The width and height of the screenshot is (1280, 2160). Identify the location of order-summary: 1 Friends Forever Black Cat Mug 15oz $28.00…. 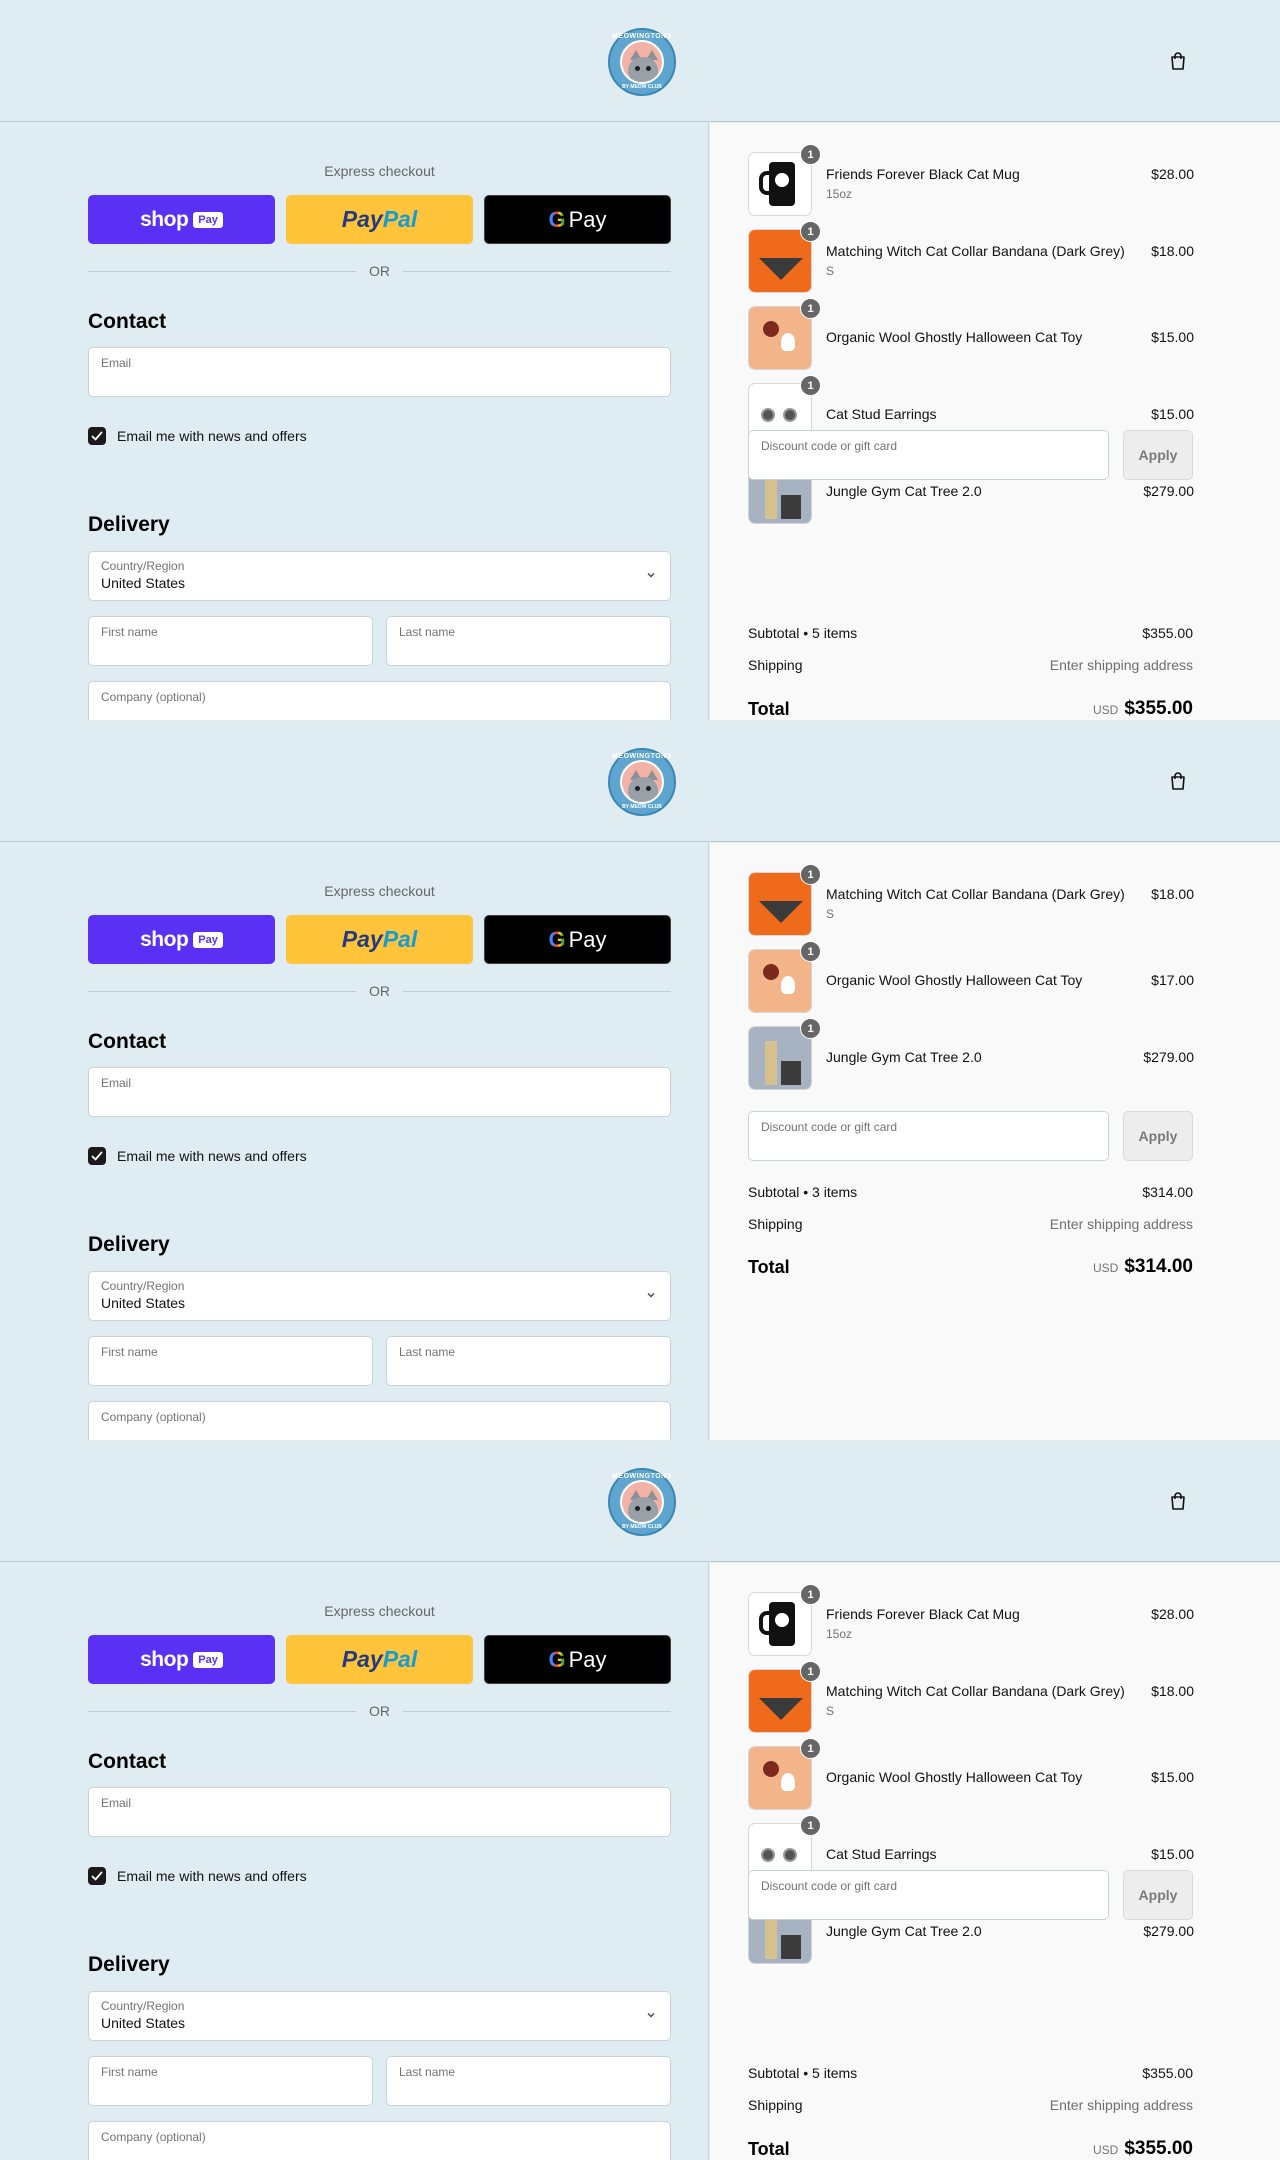
(995, 421).